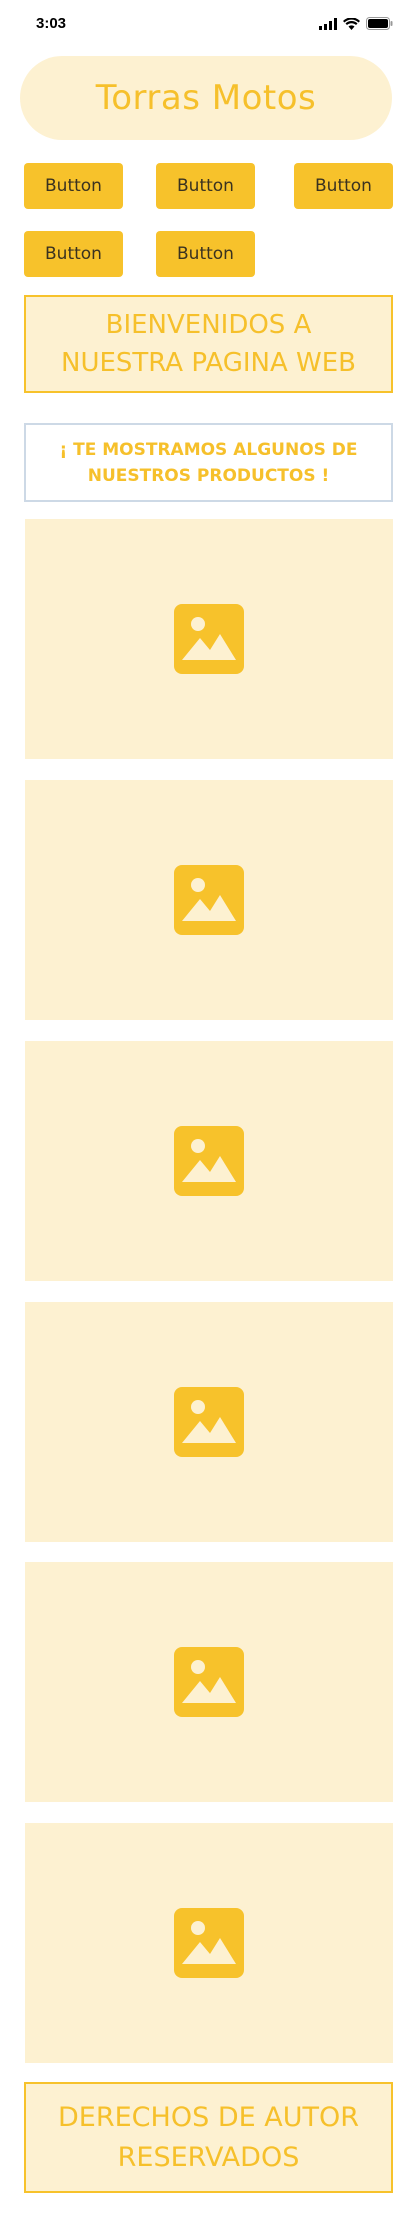  Describe the element at coordinates (351, 23) in the screenshot. I see `wifi-icon` at that location.